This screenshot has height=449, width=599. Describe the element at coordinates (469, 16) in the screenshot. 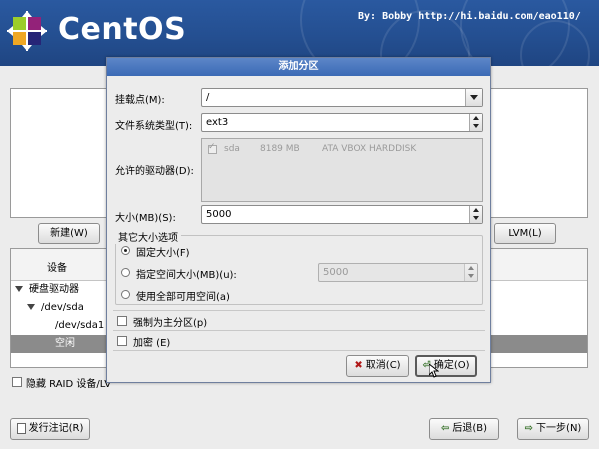

I see `author-byline: By: Bobby http://hi.baidu.com/eao110/` at that location.